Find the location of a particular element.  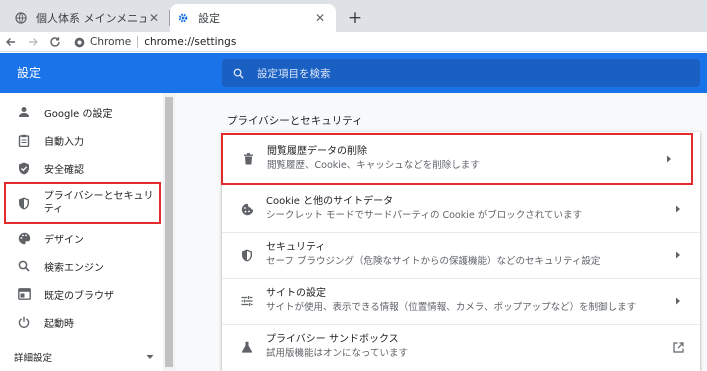

row-title: 閲覧履歴データの削除 is located at coordinates (317, 151).